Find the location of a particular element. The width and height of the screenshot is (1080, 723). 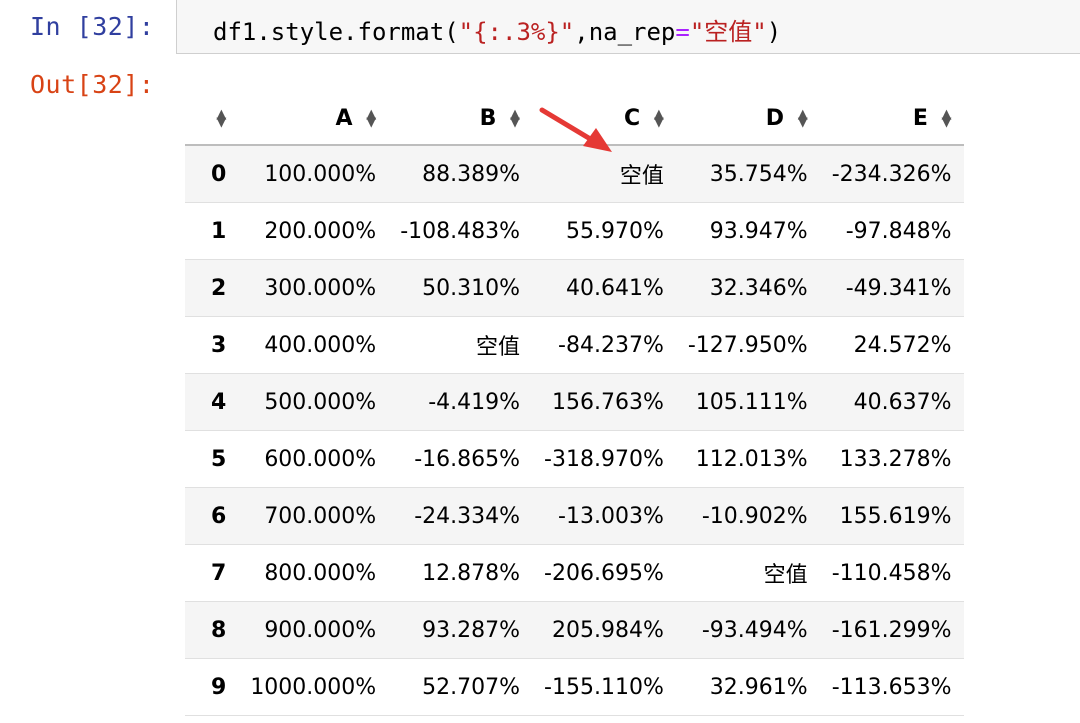

table-cell: -161.299% is located at coordinates (891, 630).